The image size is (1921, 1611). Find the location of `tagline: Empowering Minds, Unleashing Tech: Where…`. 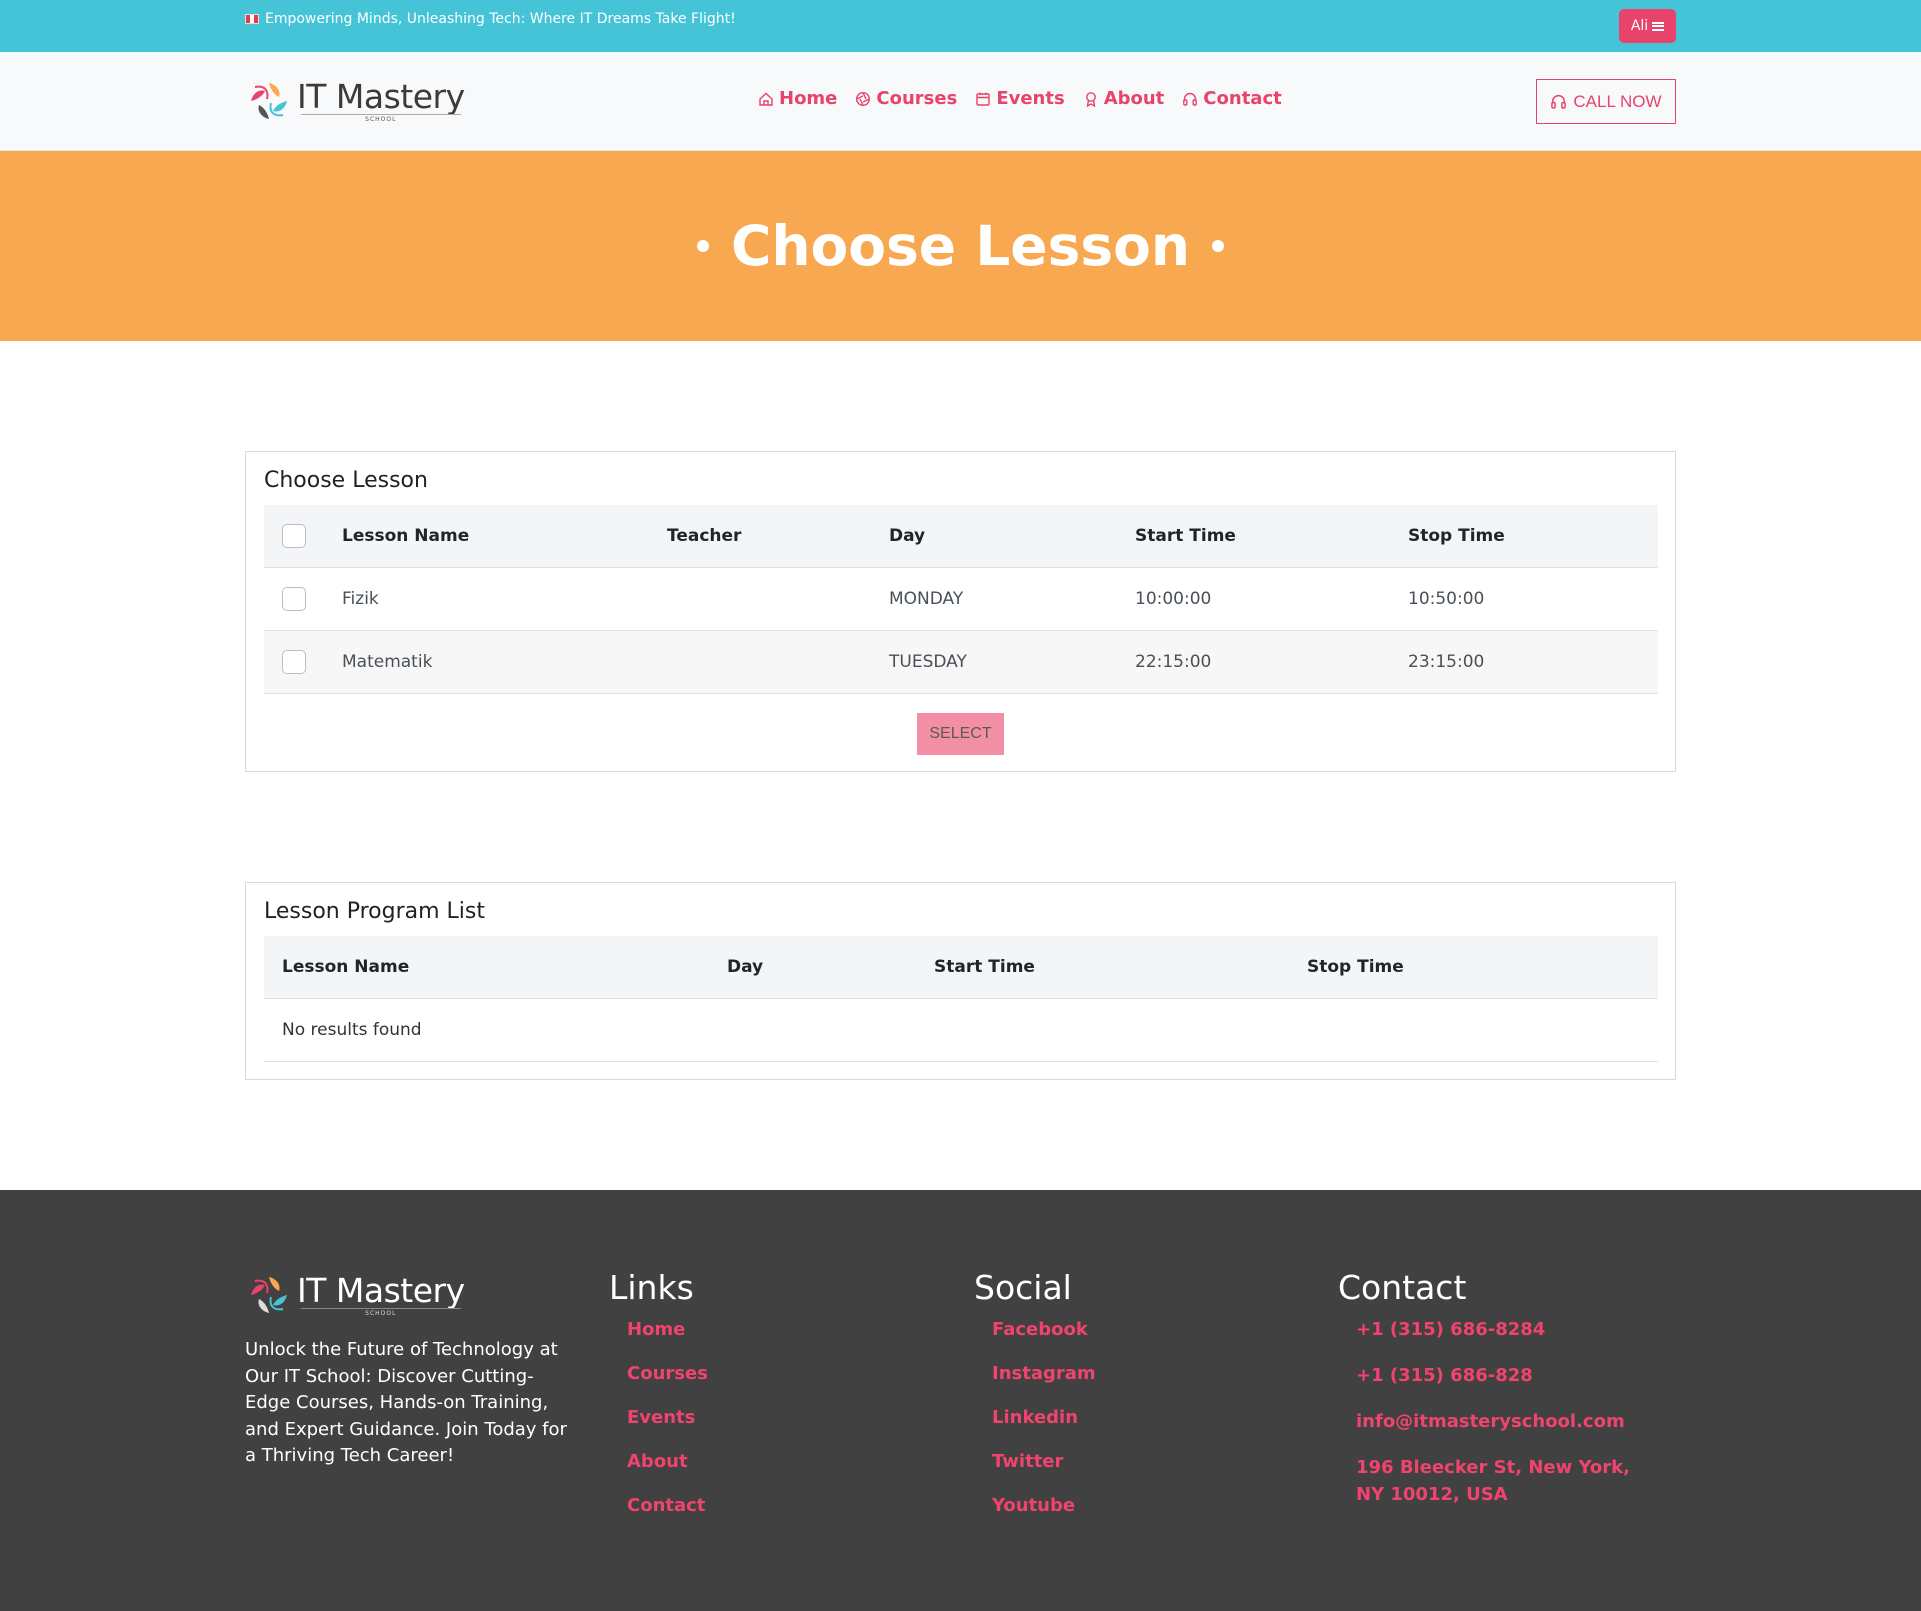

tagline: Empowering Minds, Unleashing Tech: Where… is located at coordinates (490, 19).